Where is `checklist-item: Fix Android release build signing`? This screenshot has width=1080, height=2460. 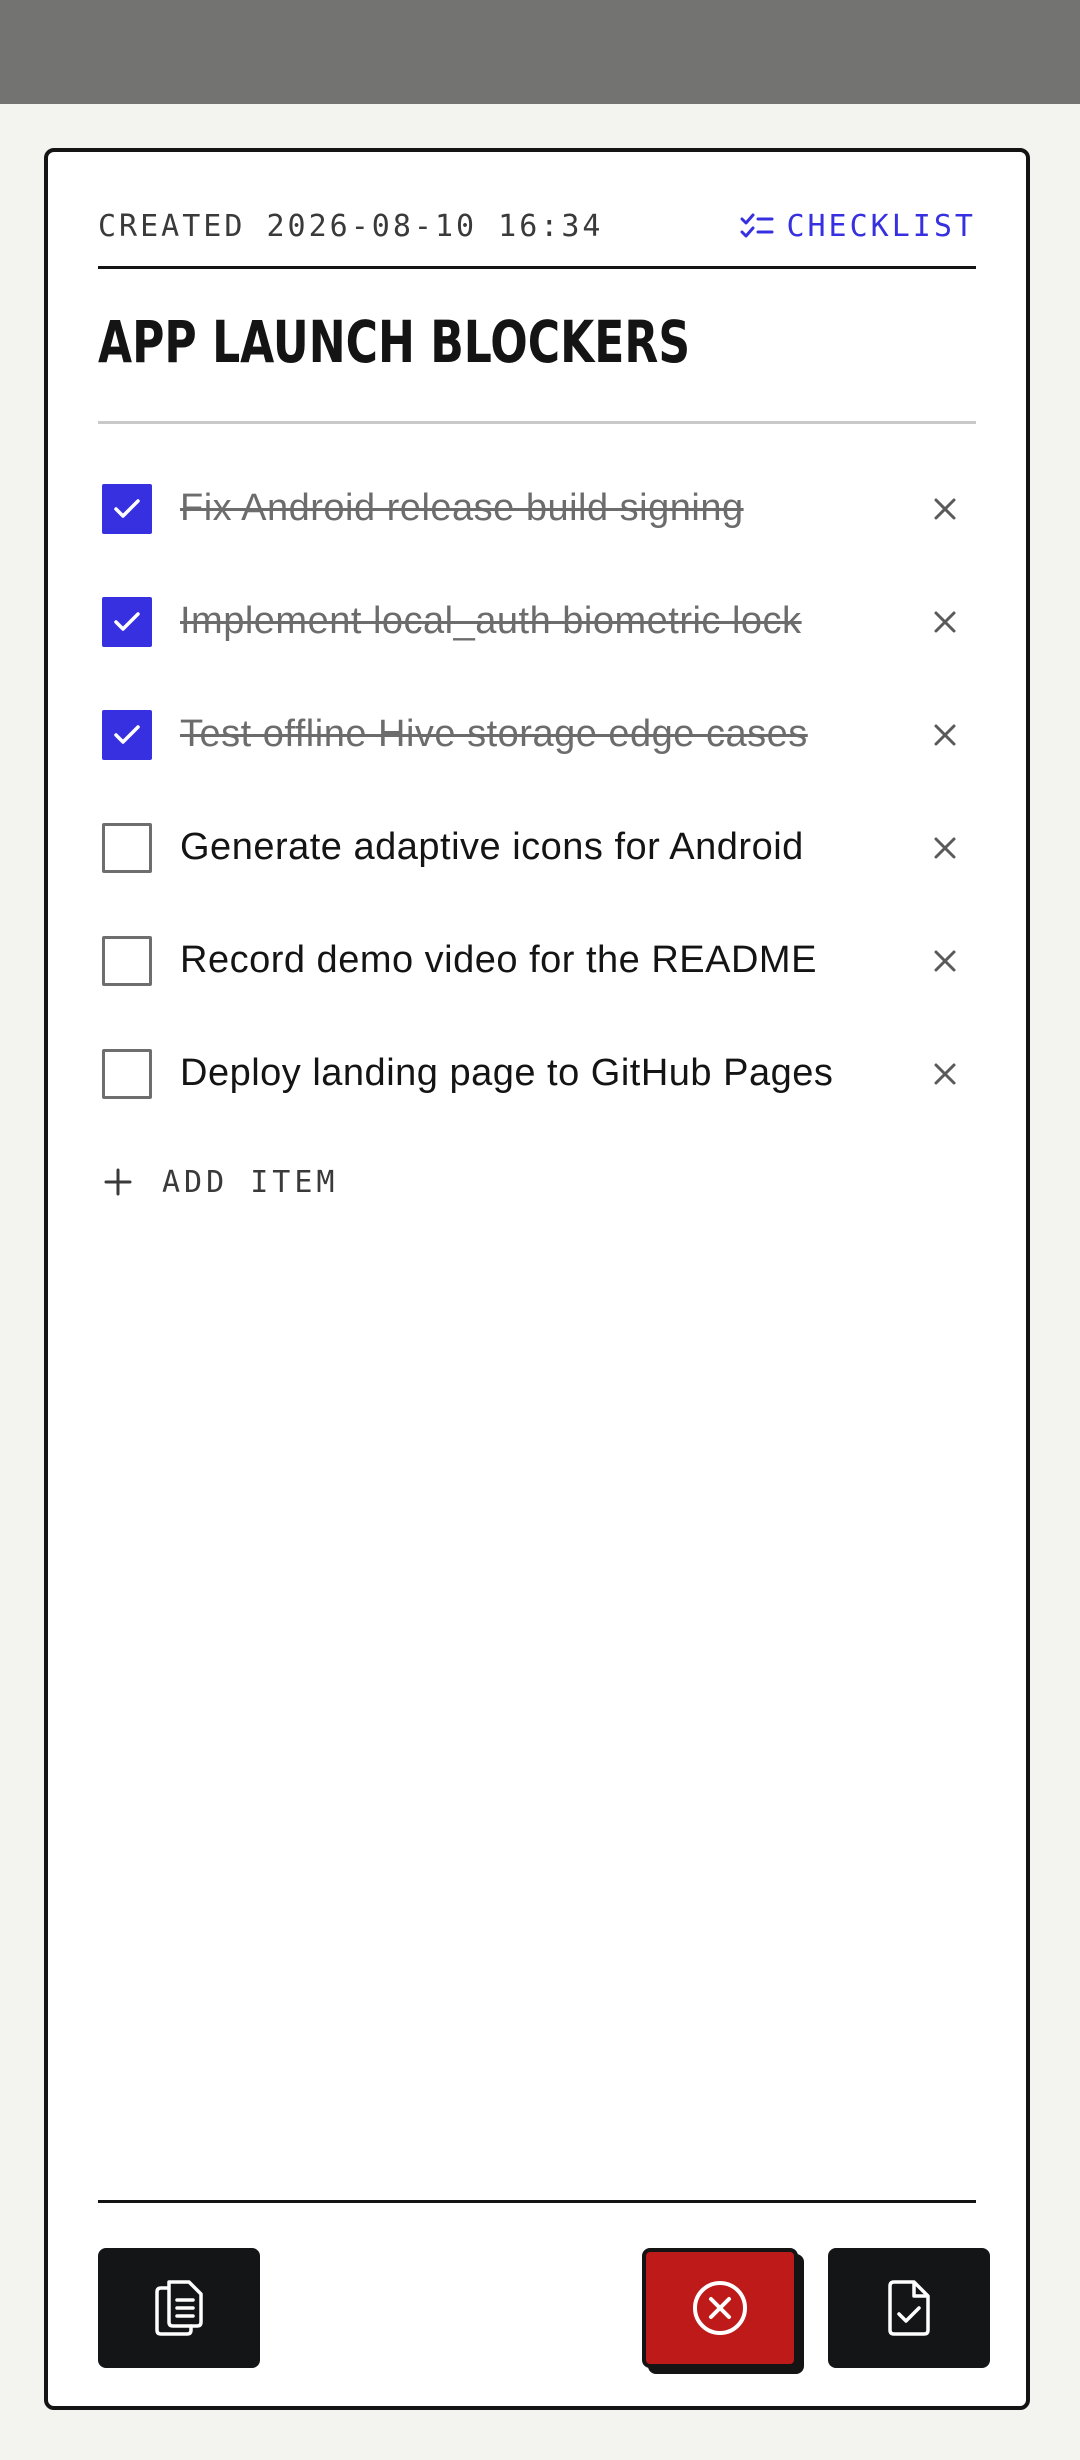
checklist-item: Fix Android release build signing is located at coordinates (537, 508).